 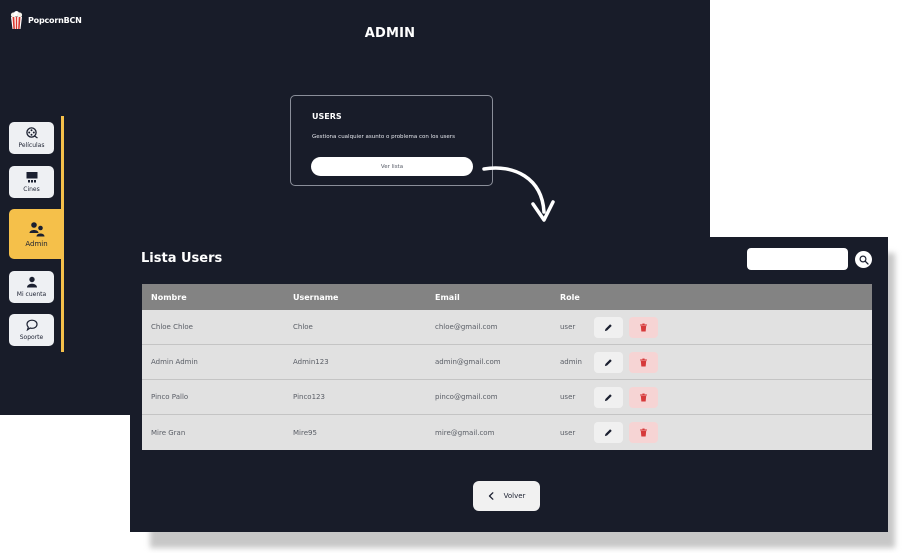 What do you see at coordinates (491, 496) in the screenshot?
I see `chevron-left-icon` at bounding box center [491, 496].